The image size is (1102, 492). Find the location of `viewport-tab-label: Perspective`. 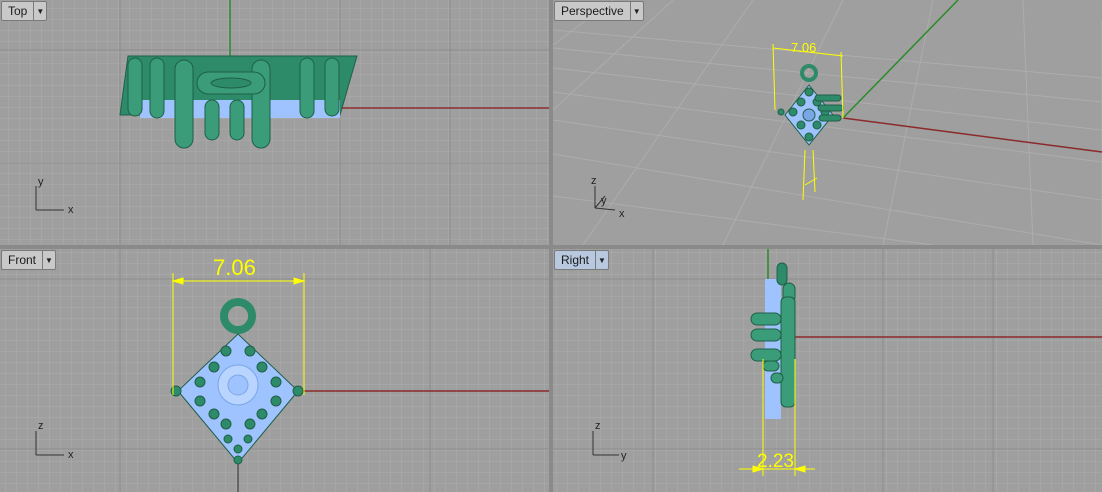

viewport-tab-label: Perspective is located at coordinates (592, 11).